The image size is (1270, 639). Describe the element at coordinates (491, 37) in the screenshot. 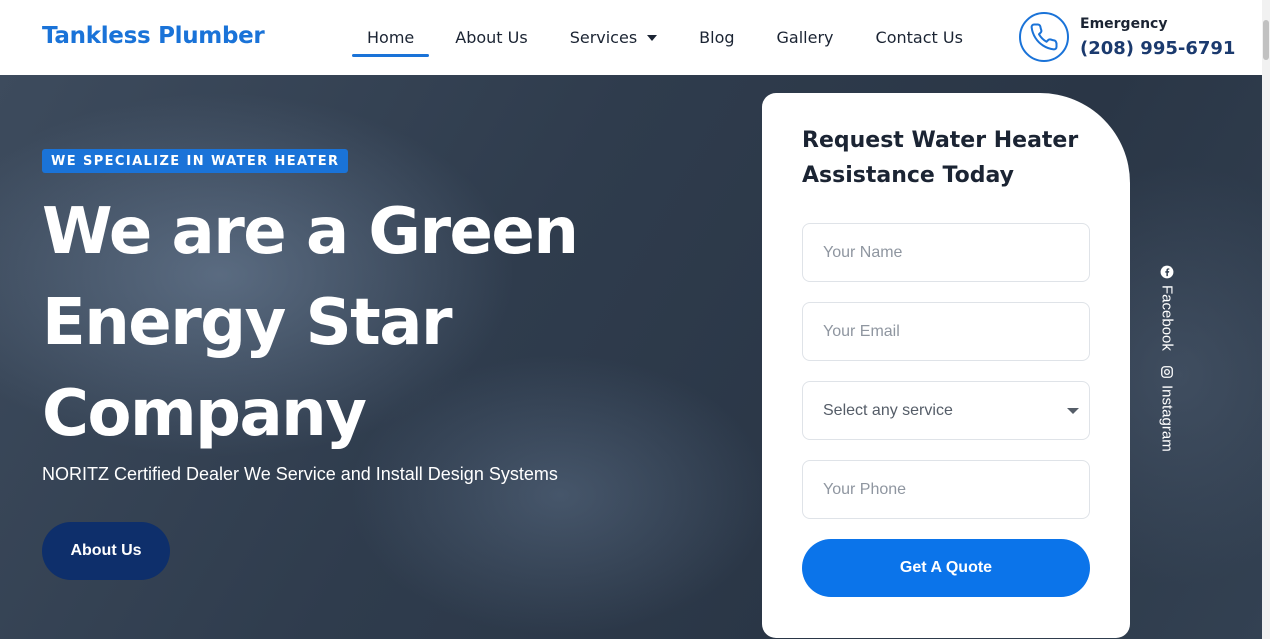

I see `nav-about: About Us` at that location.